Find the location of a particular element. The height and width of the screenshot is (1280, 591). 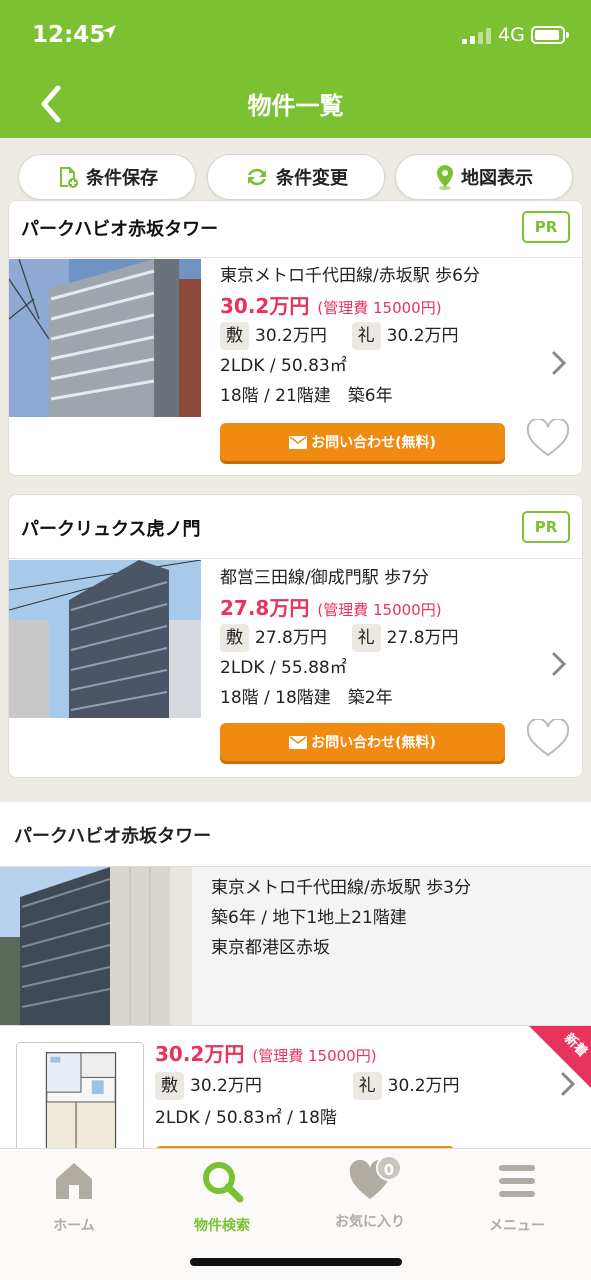

deposit-value: 27.8万円 is located at coordinates (291, 638).